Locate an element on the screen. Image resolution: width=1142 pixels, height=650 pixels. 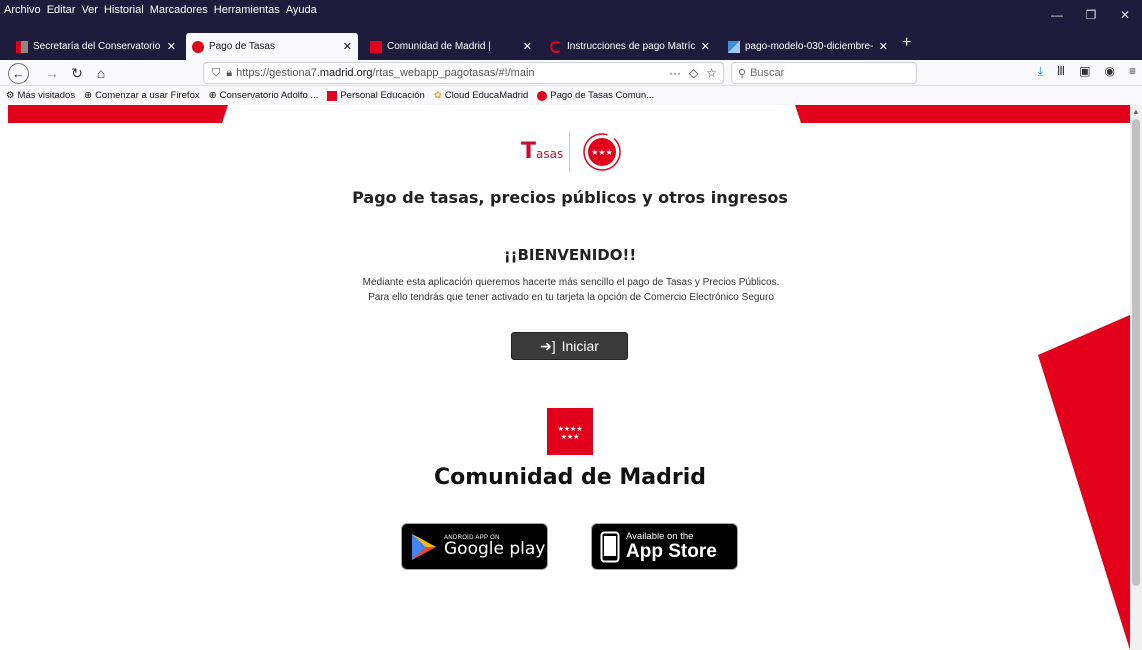
search-placeholder: Buscar is located at coordinates (767, 73).